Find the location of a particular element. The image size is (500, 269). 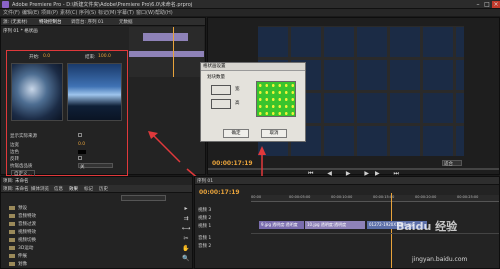

track-label: 音频 1 is located at coordinates (205, 238).